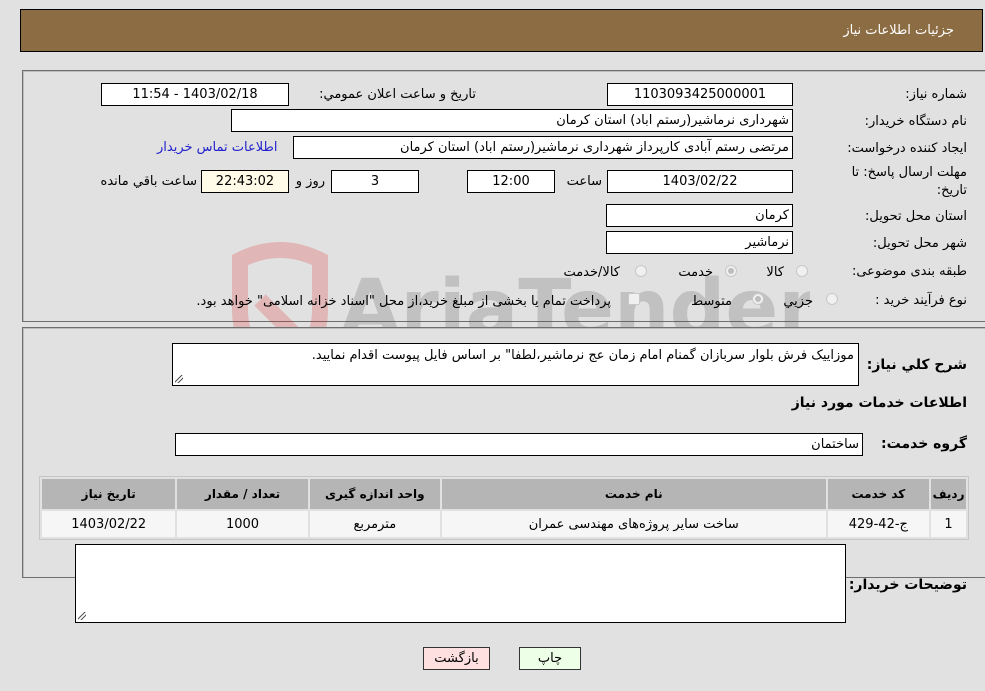 The image size is (985, 691). What do you see at coordinates (909, 181) in the screenshot?
I see `deadline-label: مهلت ارسال پاسخ: تا تاریخ:` at bounding box center [909, 181].